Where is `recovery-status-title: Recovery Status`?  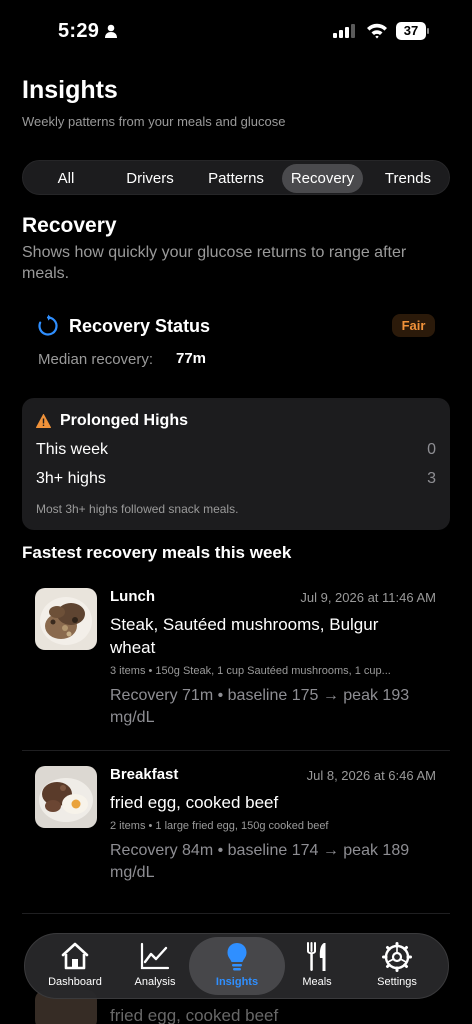 recovery-status-title: Recovery Status is located at coordinates (140, 326).